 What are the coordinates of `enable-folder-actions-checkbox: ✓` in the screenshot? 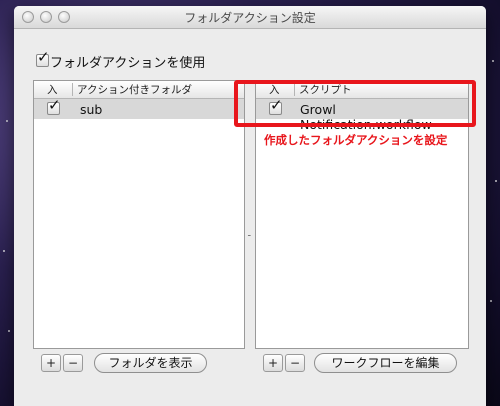 It's located at (43, 58).